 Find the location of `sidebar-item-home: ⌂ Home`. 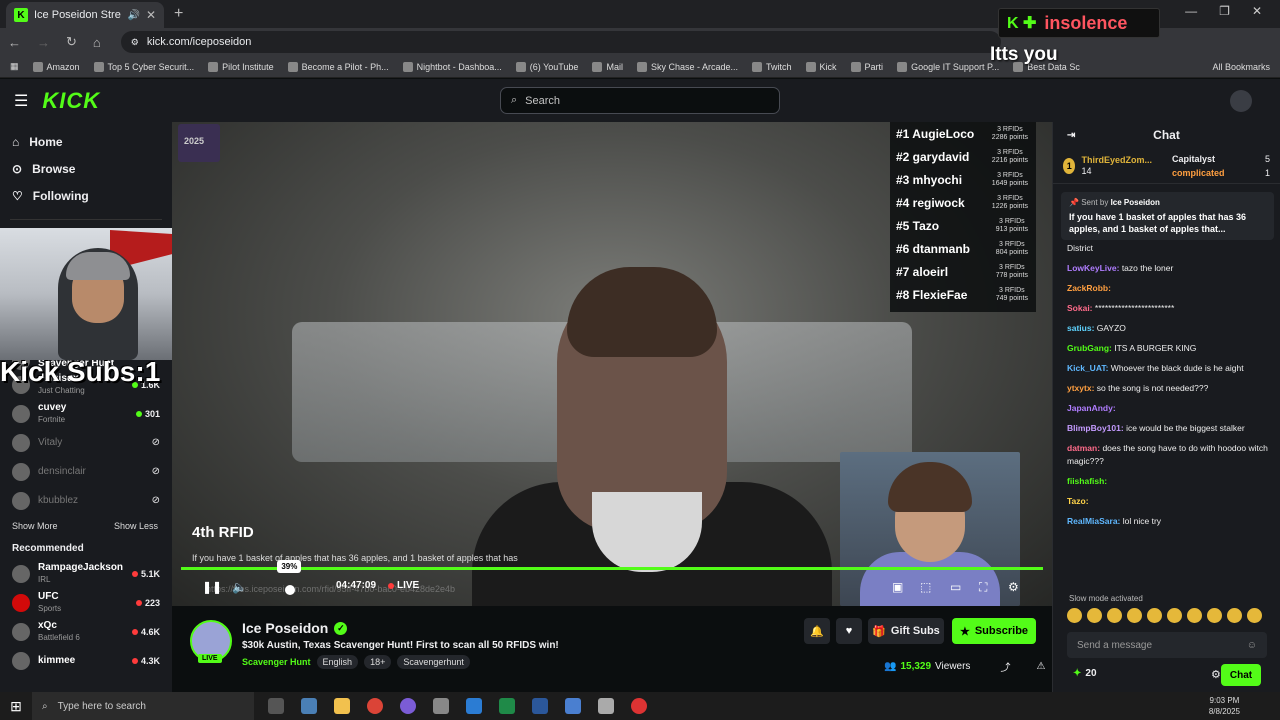

sidebar-item-home: ⌂ Home is located at coordinates (86, 141).